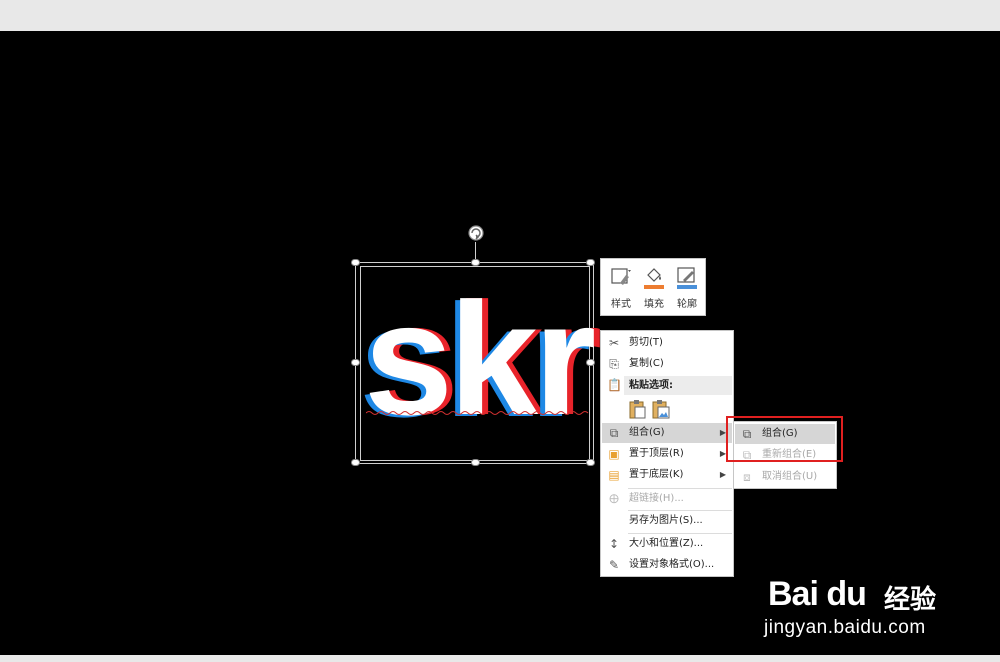 This screenshot has width=1000, height=662. I want to click on paste-options-header: 粘贴选项:, so click(678, 385).